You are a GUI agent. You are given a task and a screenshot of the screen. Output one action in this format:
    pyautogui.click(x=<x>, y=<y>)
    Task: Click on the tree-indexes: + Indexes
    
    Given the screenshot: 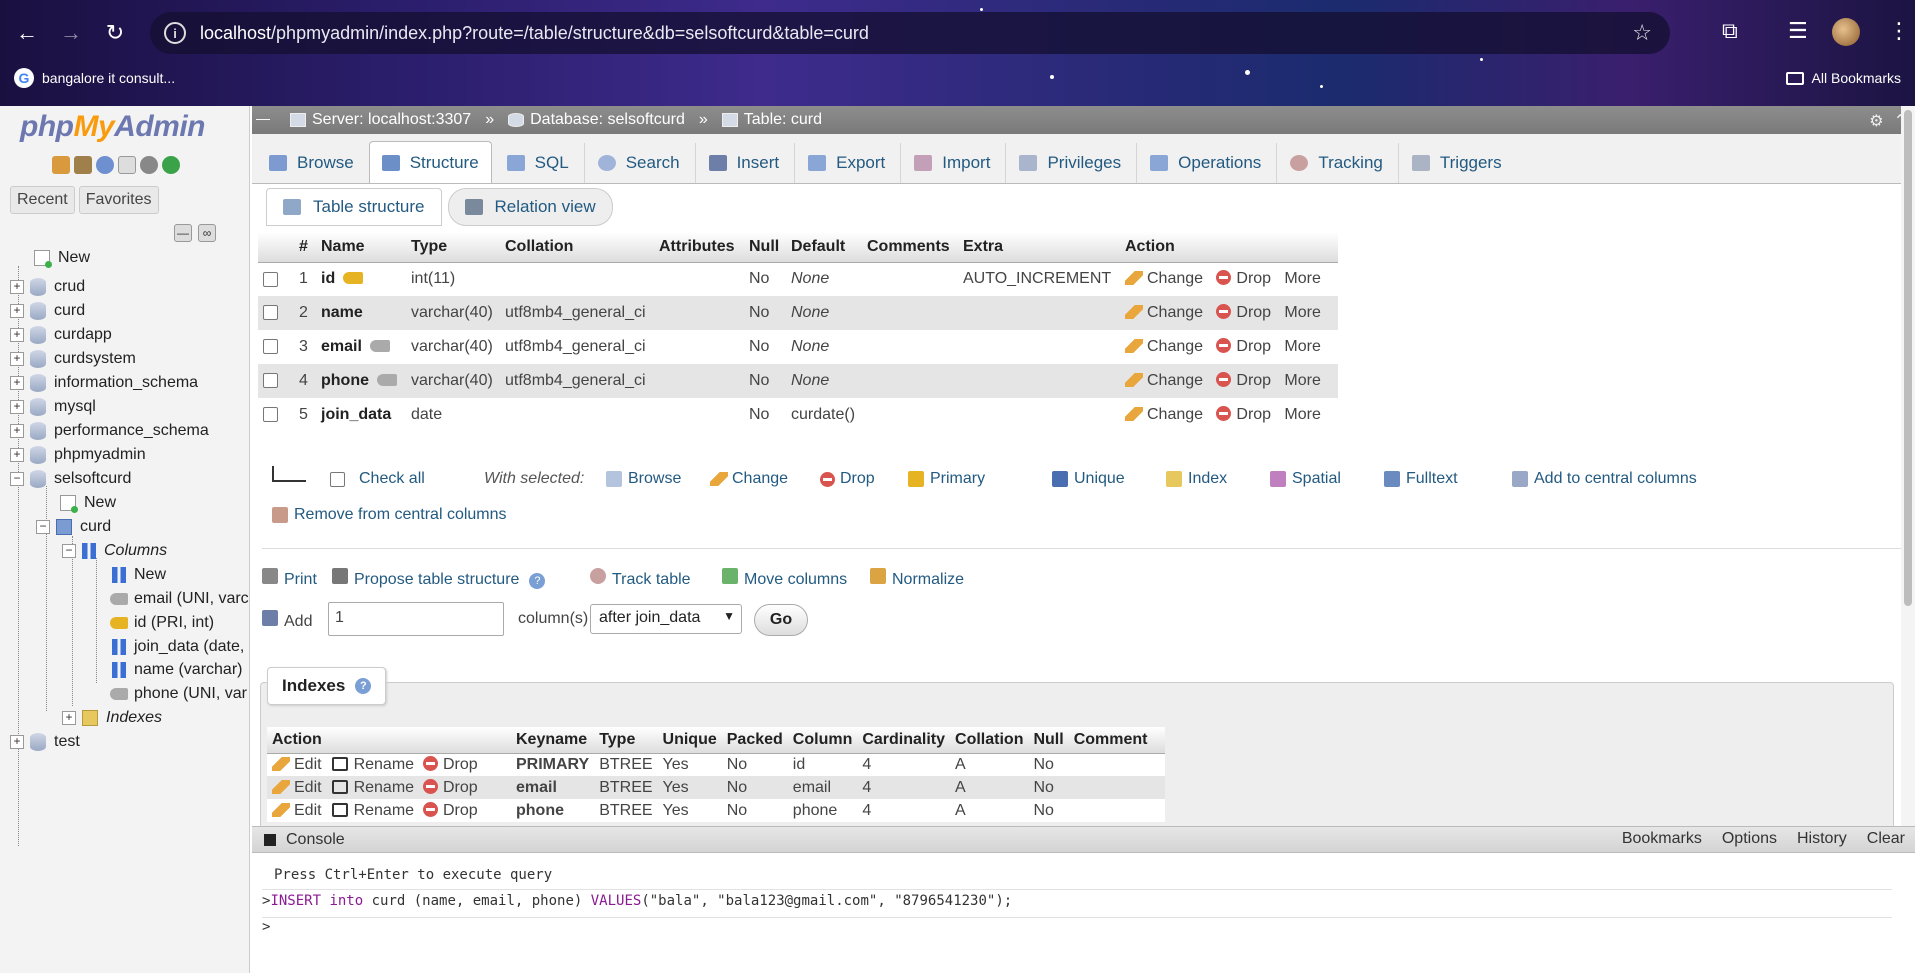 What is the action you would take?
    pyautogui.click(x=112, y=718)
    